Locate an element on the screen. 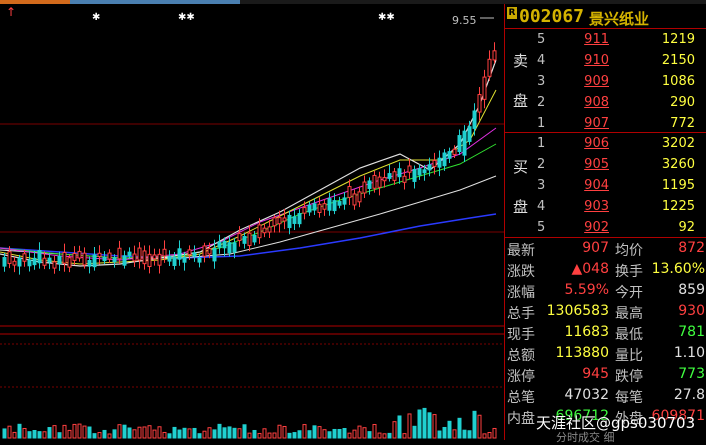 Image resolution: width=706 pixels, height=445 pixels. stat-label: 涨跌 is located at coordinates (521, 272).